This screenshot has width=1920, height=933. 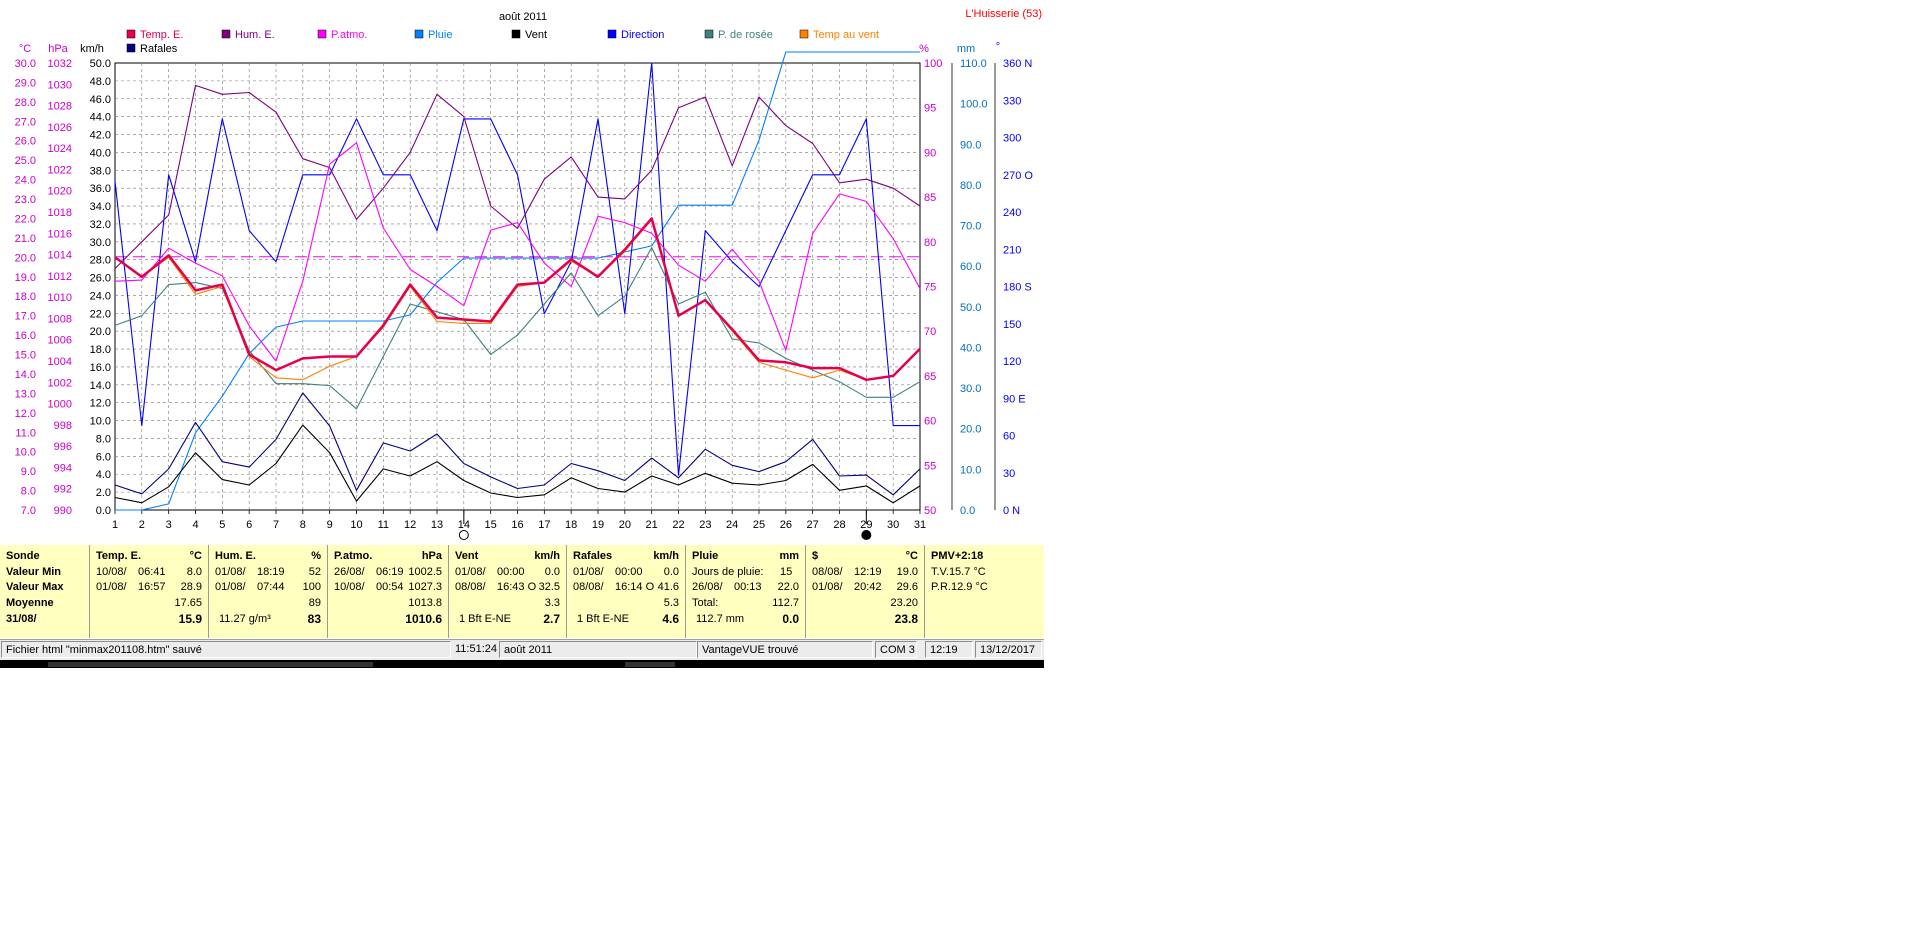 I want to click on min-date: 10/08/, so click(x=111, y=572).